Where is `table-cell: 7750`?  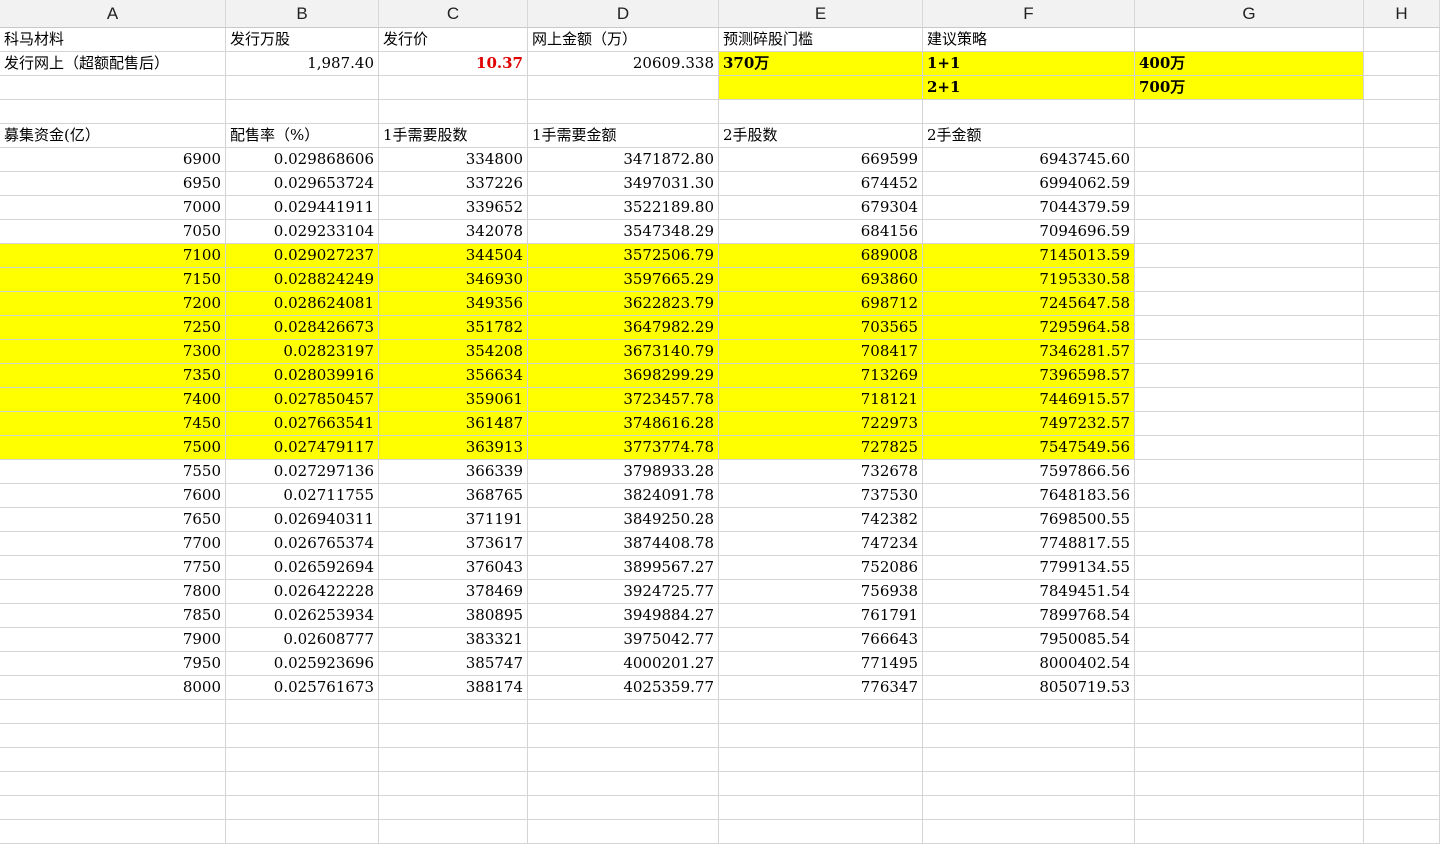 table-cell: 7750 is located at coordinates (113, 568).